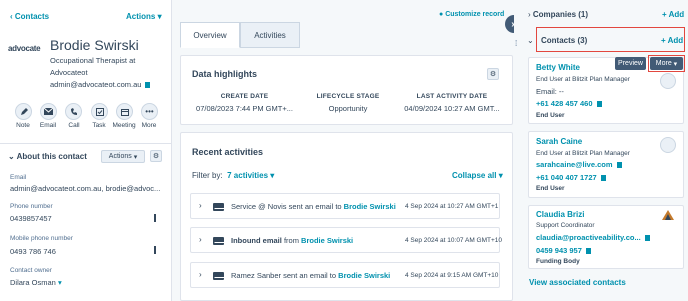  Describe the element at coordinates (550, 91) in the screenshot. I see `contact-card-email: Email: --` at that location.